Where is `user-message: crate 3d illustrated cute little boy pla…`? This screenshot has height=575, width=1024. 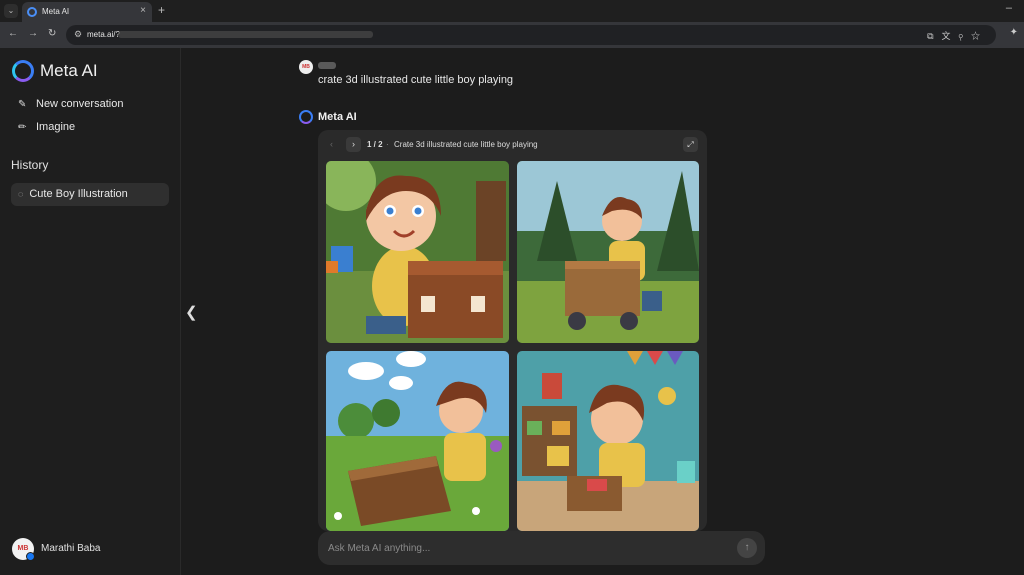
user-message: crate 3d illustrated cute little boy pla… is located at coordinates (416, 80).